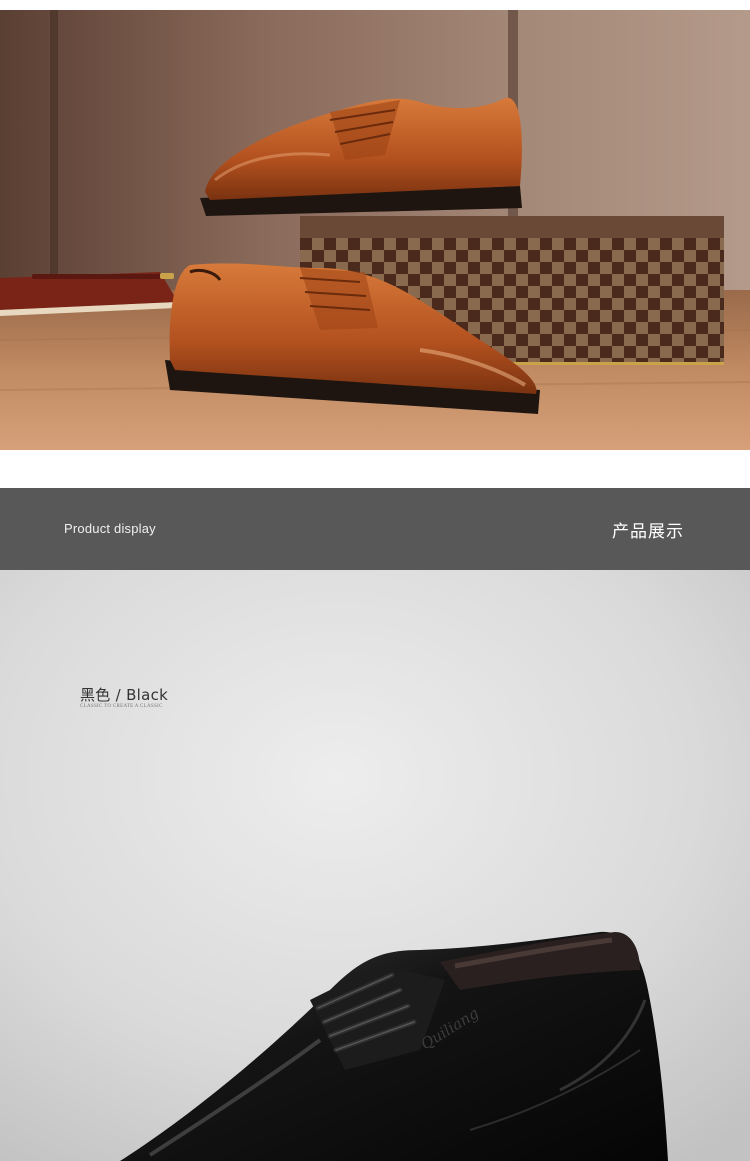  What do you see at coordinates (648, 532) in the screenshot?
I see `banner-label-cn: 产品展示` at bounding box center [648, 532].